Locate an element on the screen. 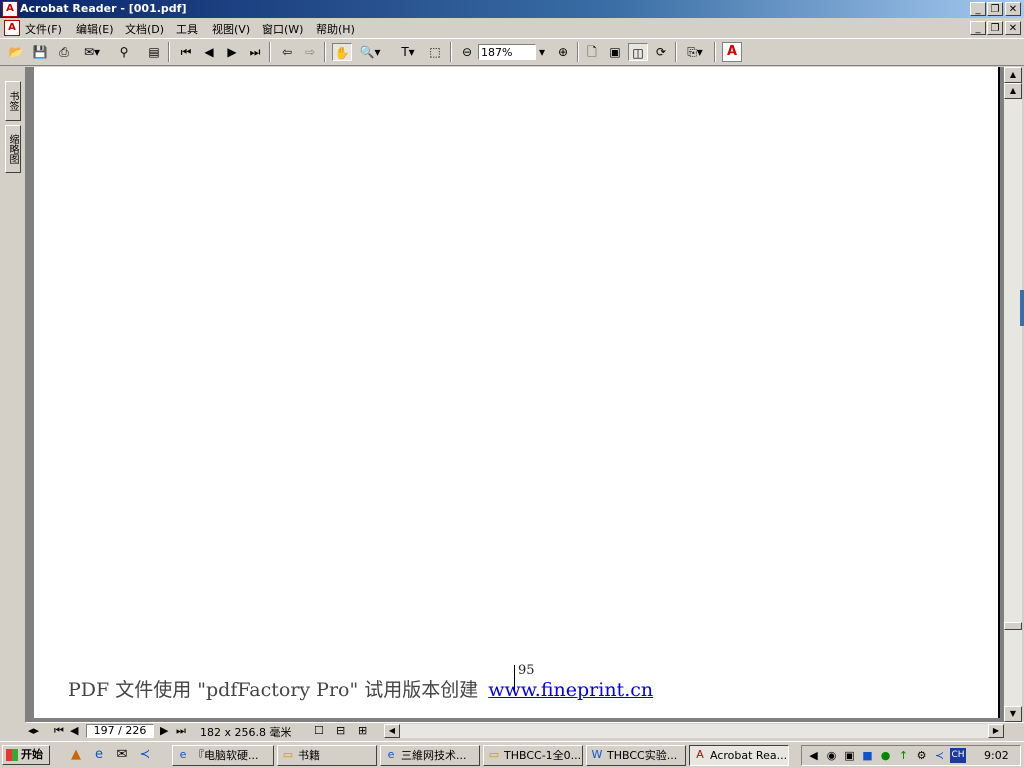  page-number-field: 197 / 226 is located at coordinates (120, 731).